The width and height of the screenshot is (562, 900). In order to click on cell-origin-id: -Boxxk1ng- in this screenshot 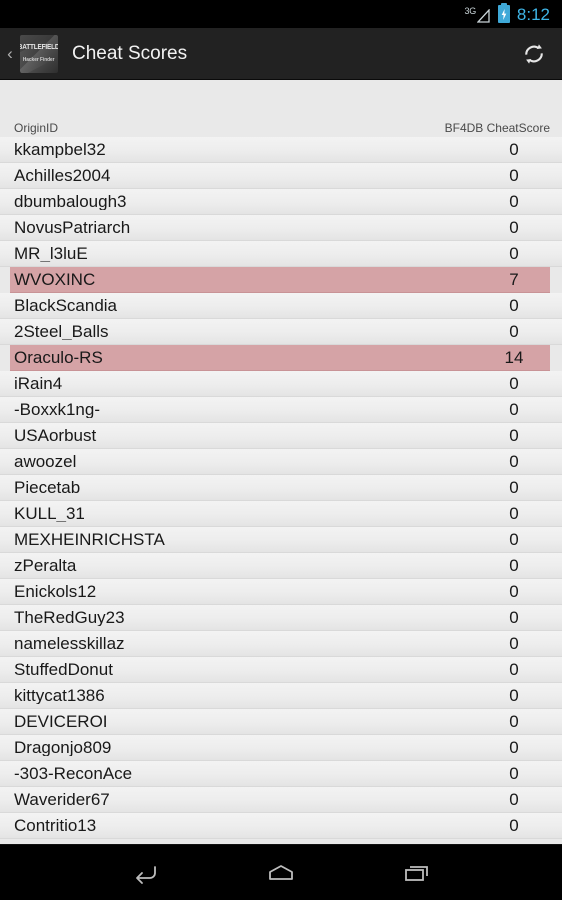, I will do `click(57, 409)`.